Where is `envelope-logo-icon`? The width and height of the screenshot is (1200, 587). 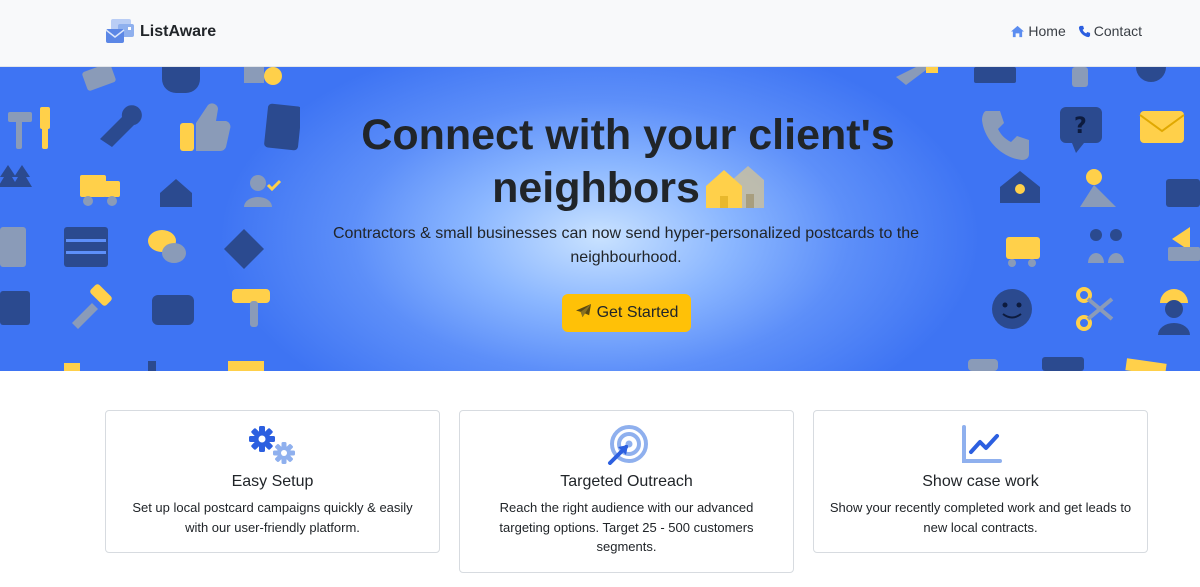
envelope-logo-icon is located at coordinates (119, 32).